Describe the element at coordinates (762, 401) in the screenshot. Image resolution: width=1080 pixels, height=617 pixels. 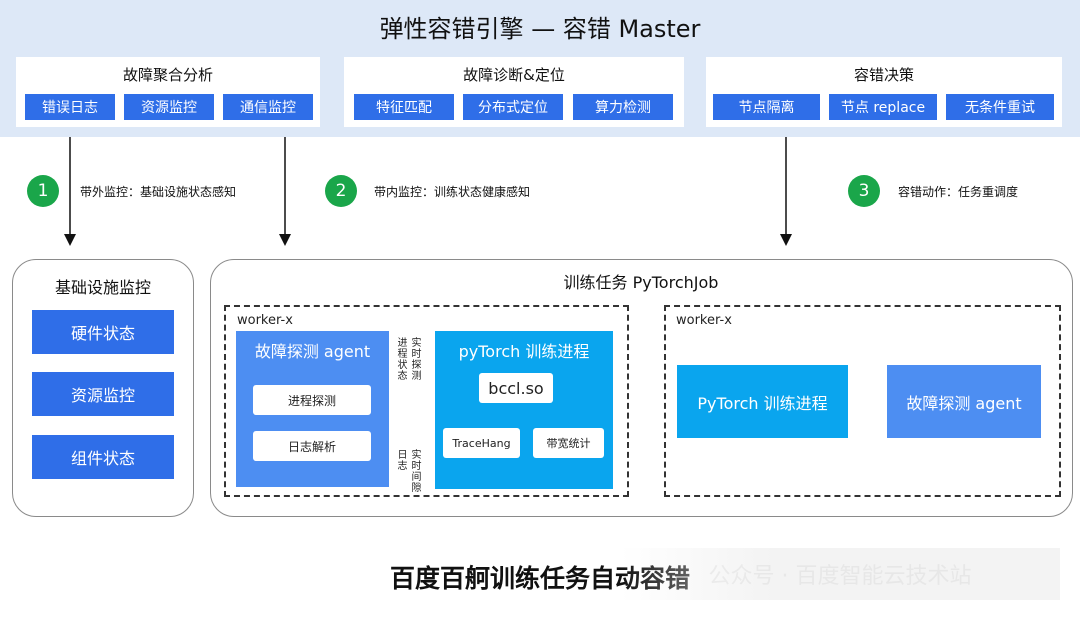
I see `pytorch-block-right: PyTorch 训练进程` at that location.